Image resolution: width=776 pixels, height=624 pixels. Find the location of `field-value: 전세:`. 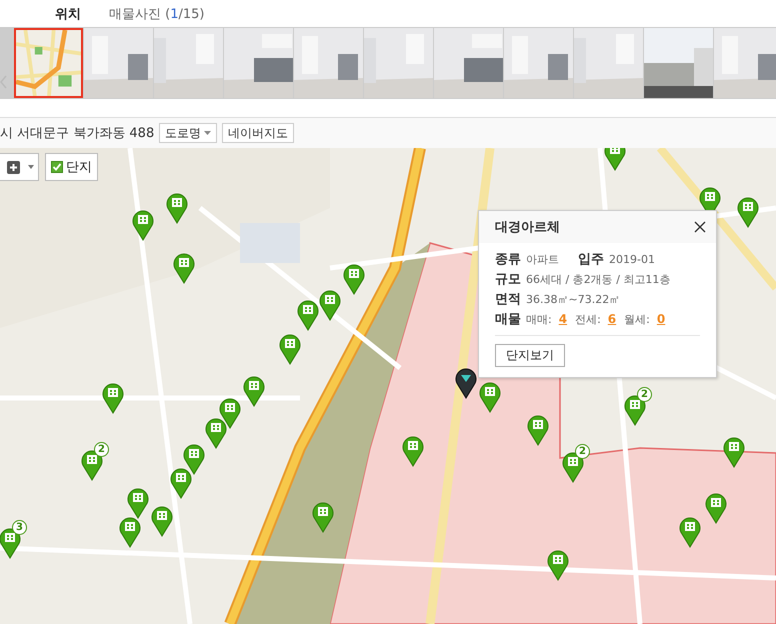

field-value: 전세: is located at coordinates (588, 319).